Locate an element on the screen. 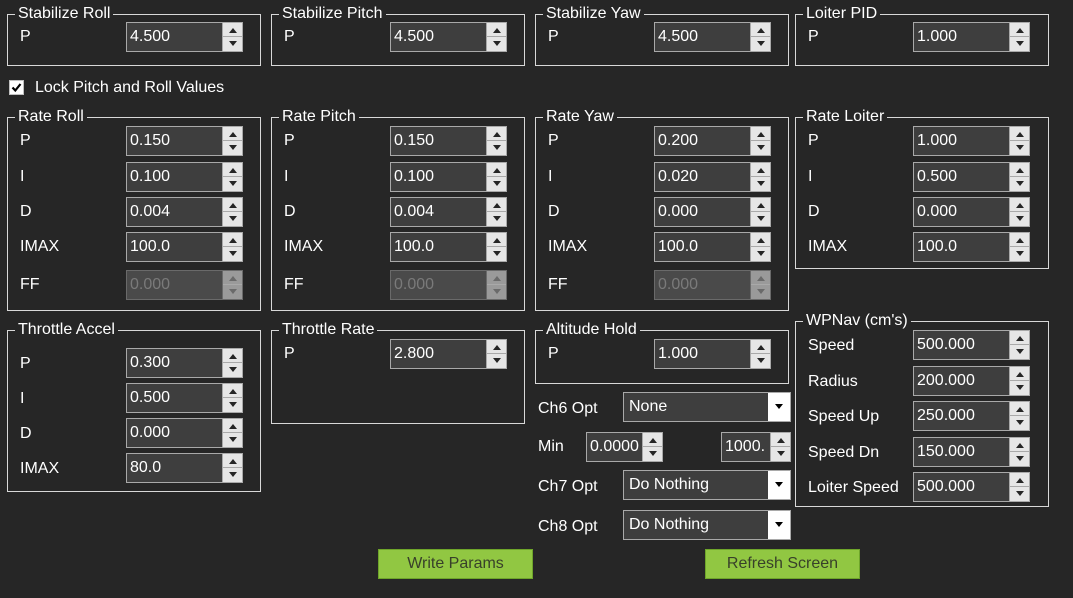 The image size is (1073, 598). rate-pitch-i-input is located at coordinates (448, 177).